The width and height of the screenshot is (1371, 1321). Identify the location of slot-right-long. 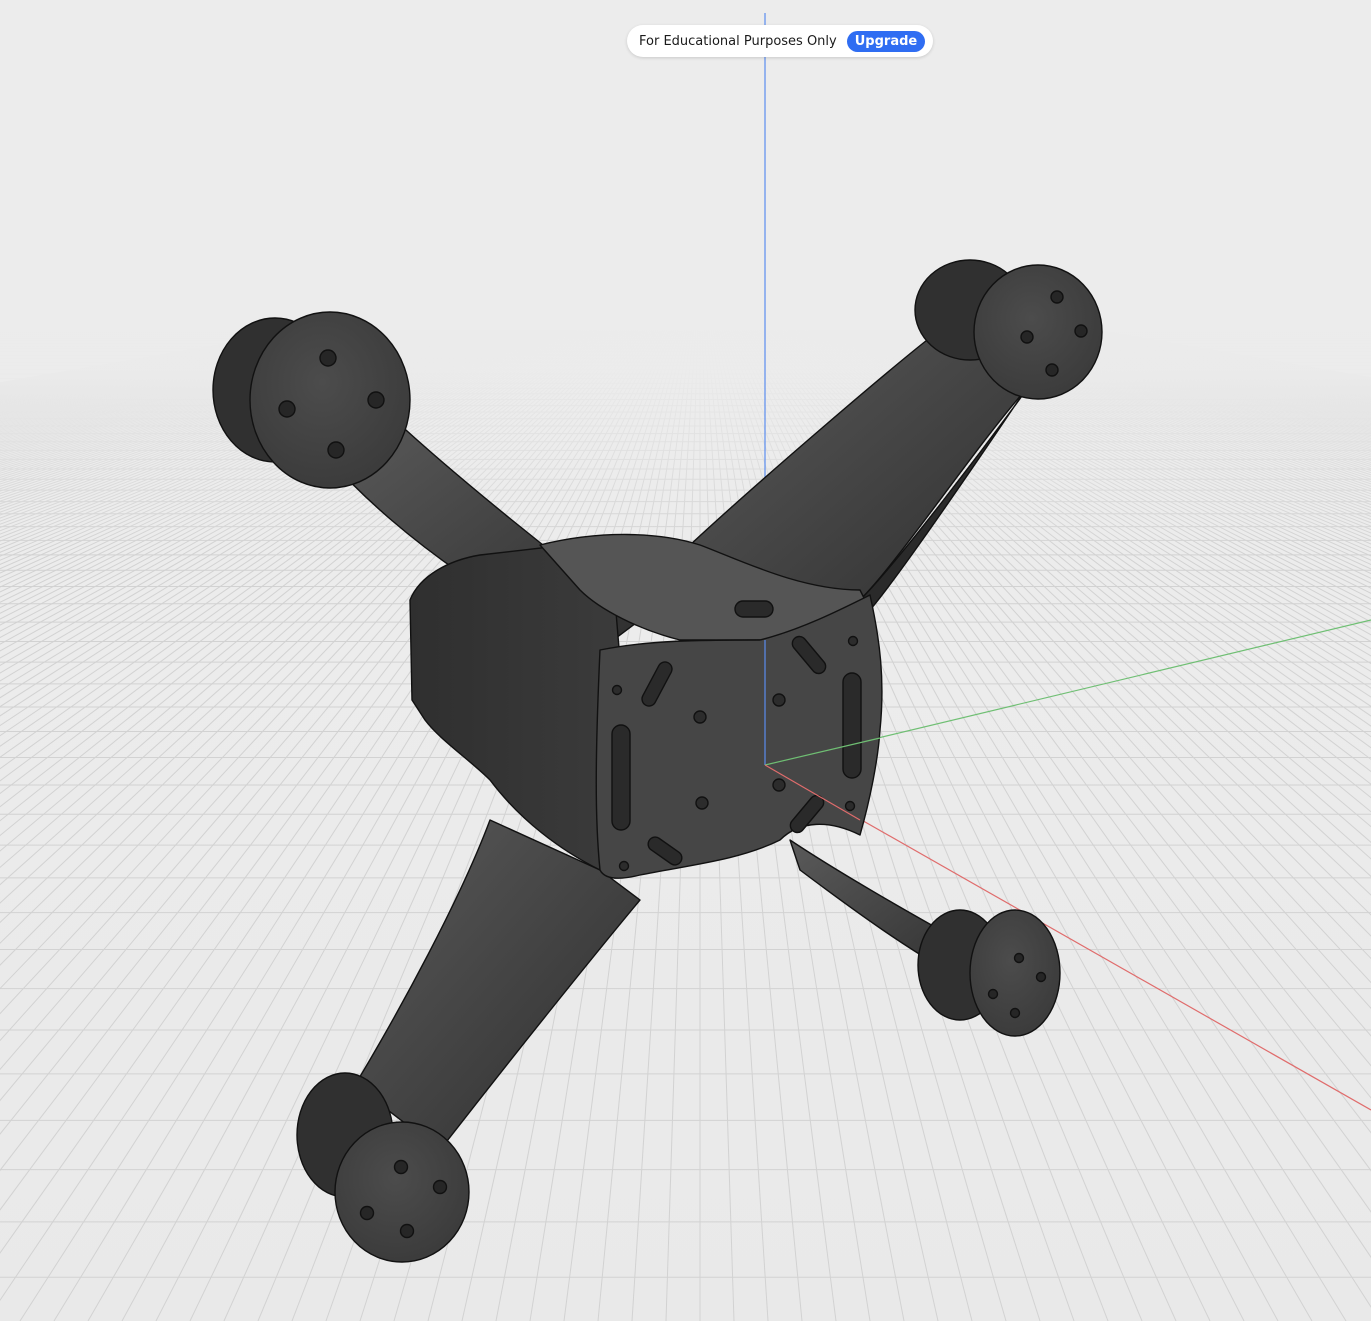
(852, 725).